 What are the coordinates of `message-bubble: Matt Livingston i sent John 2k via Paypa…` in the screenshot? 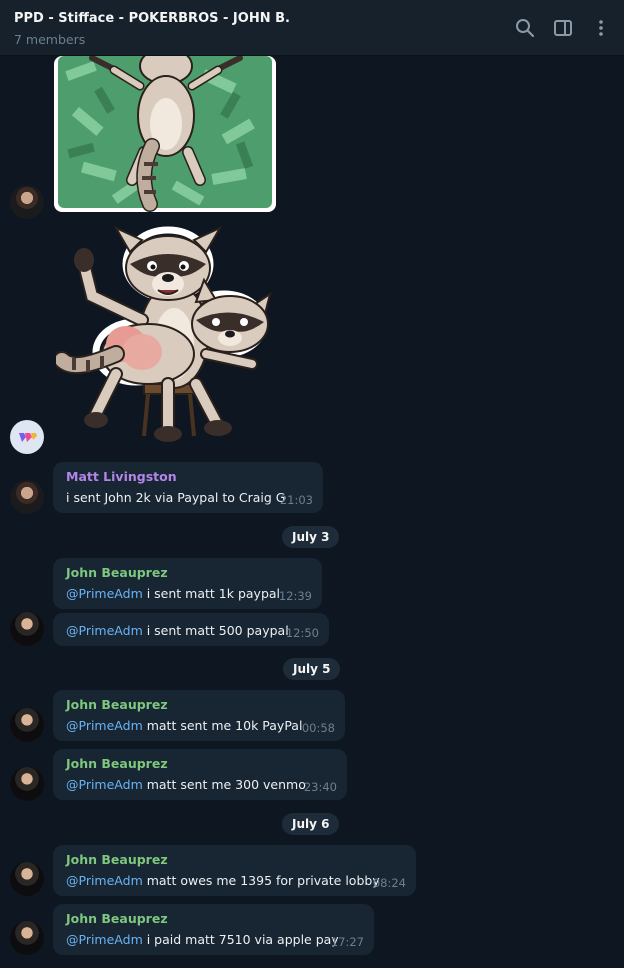 It's located at (188, 487).